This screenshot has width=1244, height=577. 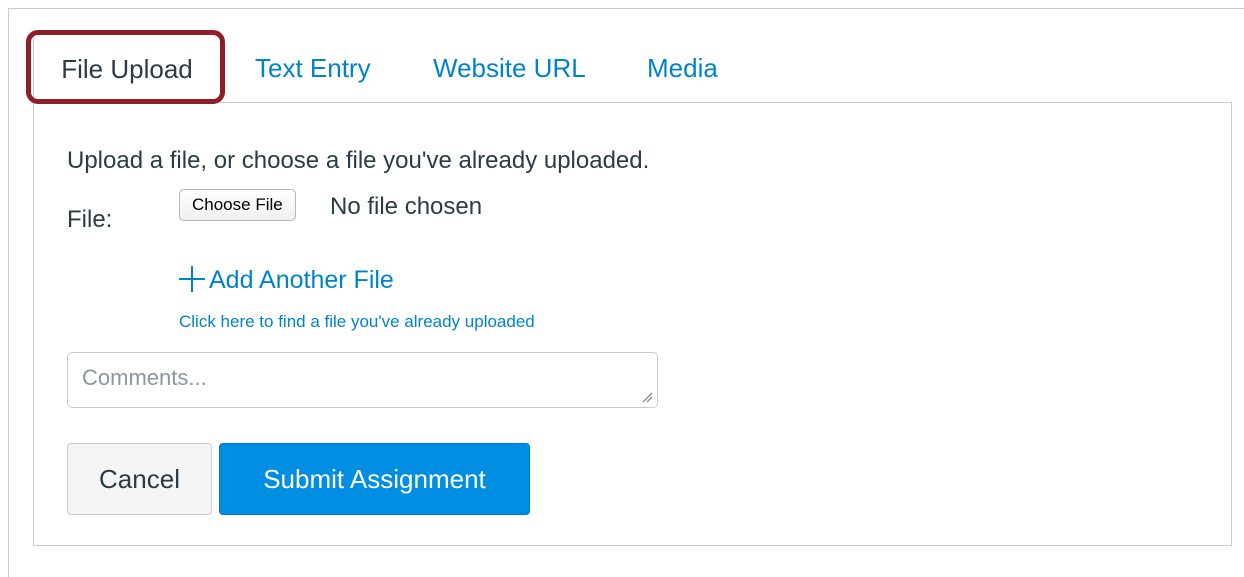 I want to click on no-file-chosen-text: No file chosen, so click(x=406, y=206).